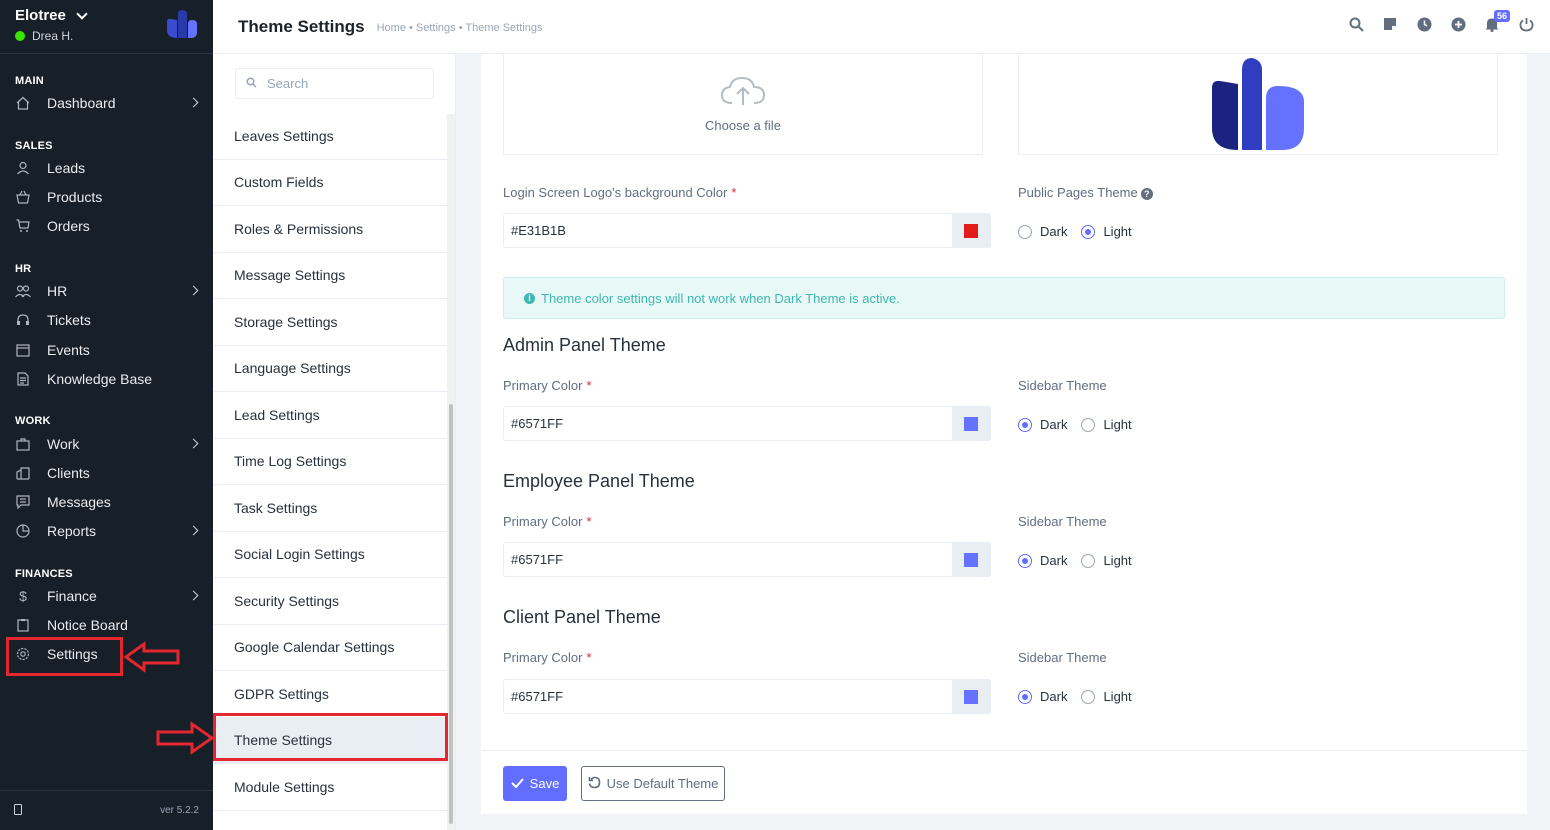 The width and height of the screenshot is (1550, 830). I want to click on sidebar-item-label: Tickets, so click(69, 320).